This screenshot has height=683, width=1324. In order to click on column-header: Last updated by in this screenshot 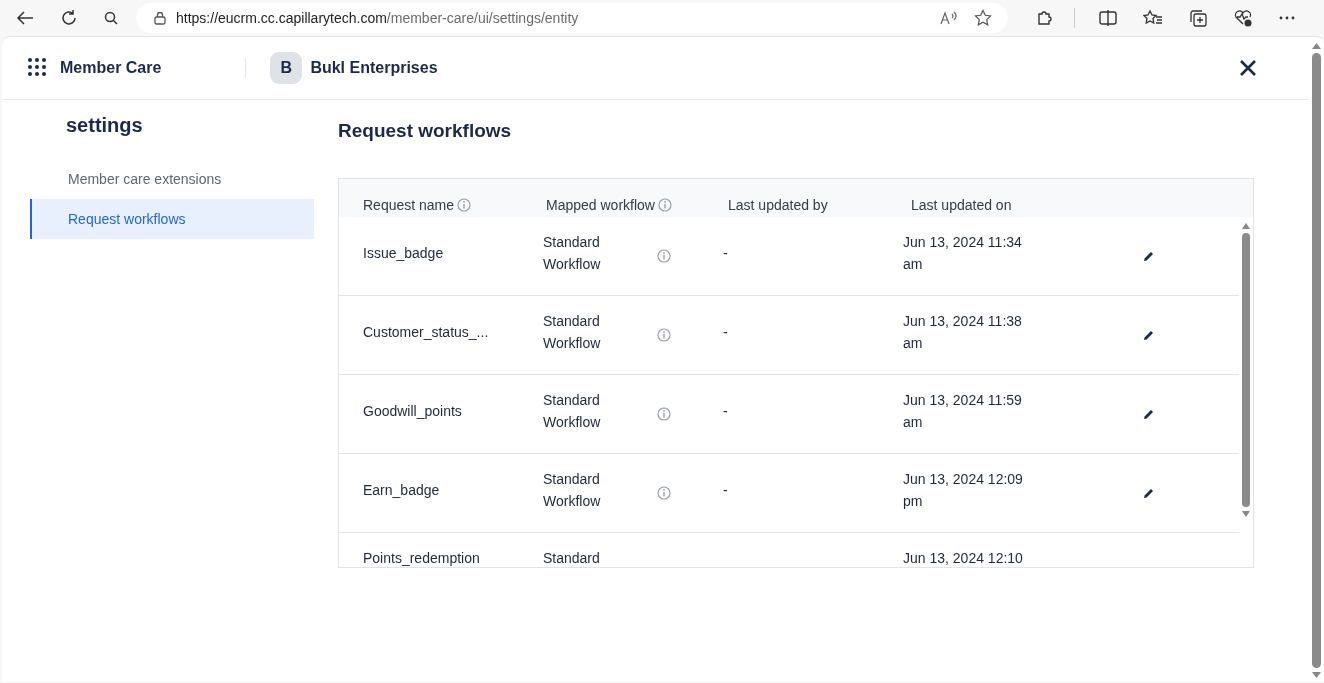, I will do `click(778, 205)`.